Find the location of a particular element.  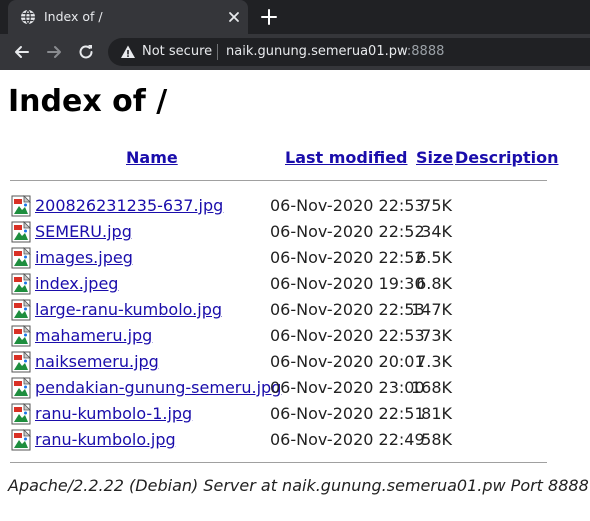

arrow-right-icon is located at coordinates (54, 52).